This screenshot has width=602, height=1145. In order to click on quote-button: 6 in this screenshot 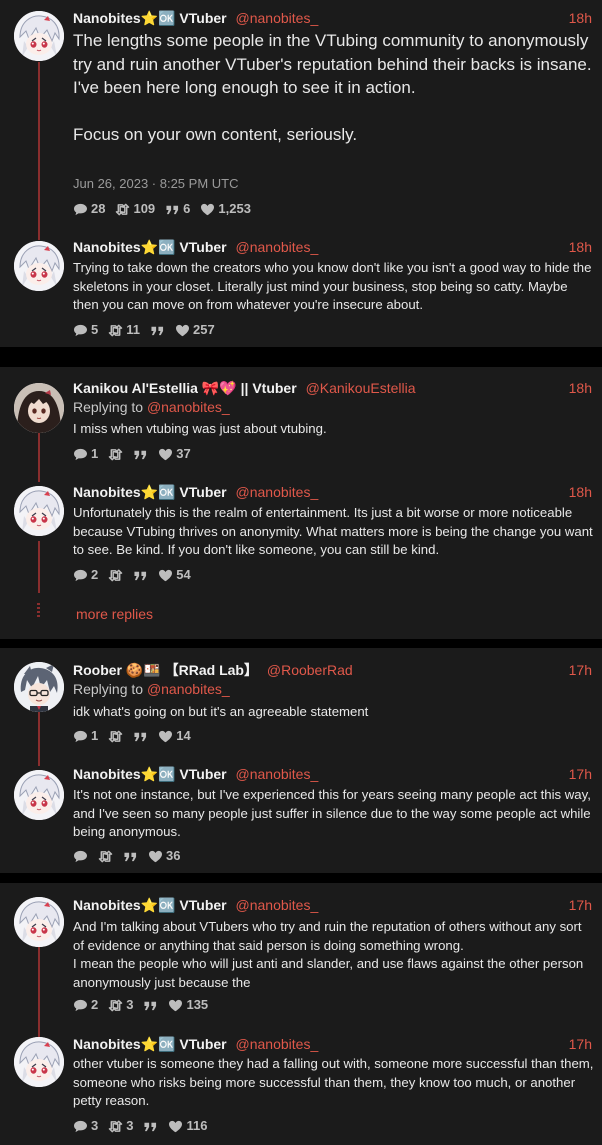, I will do `click(177, 209)`.